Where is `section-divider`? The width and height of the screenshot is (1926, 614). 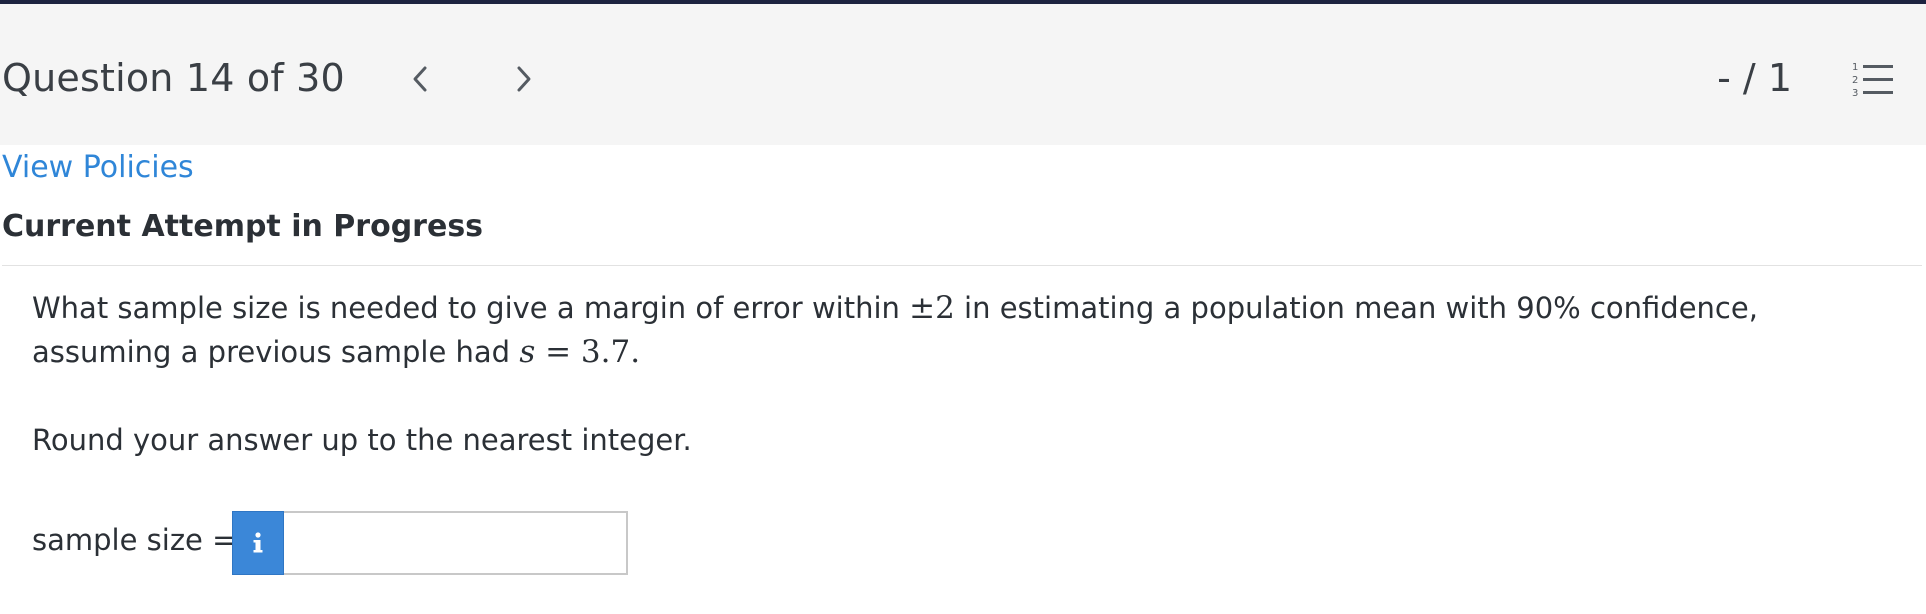 section-divider is located at coordinates (962, 265).